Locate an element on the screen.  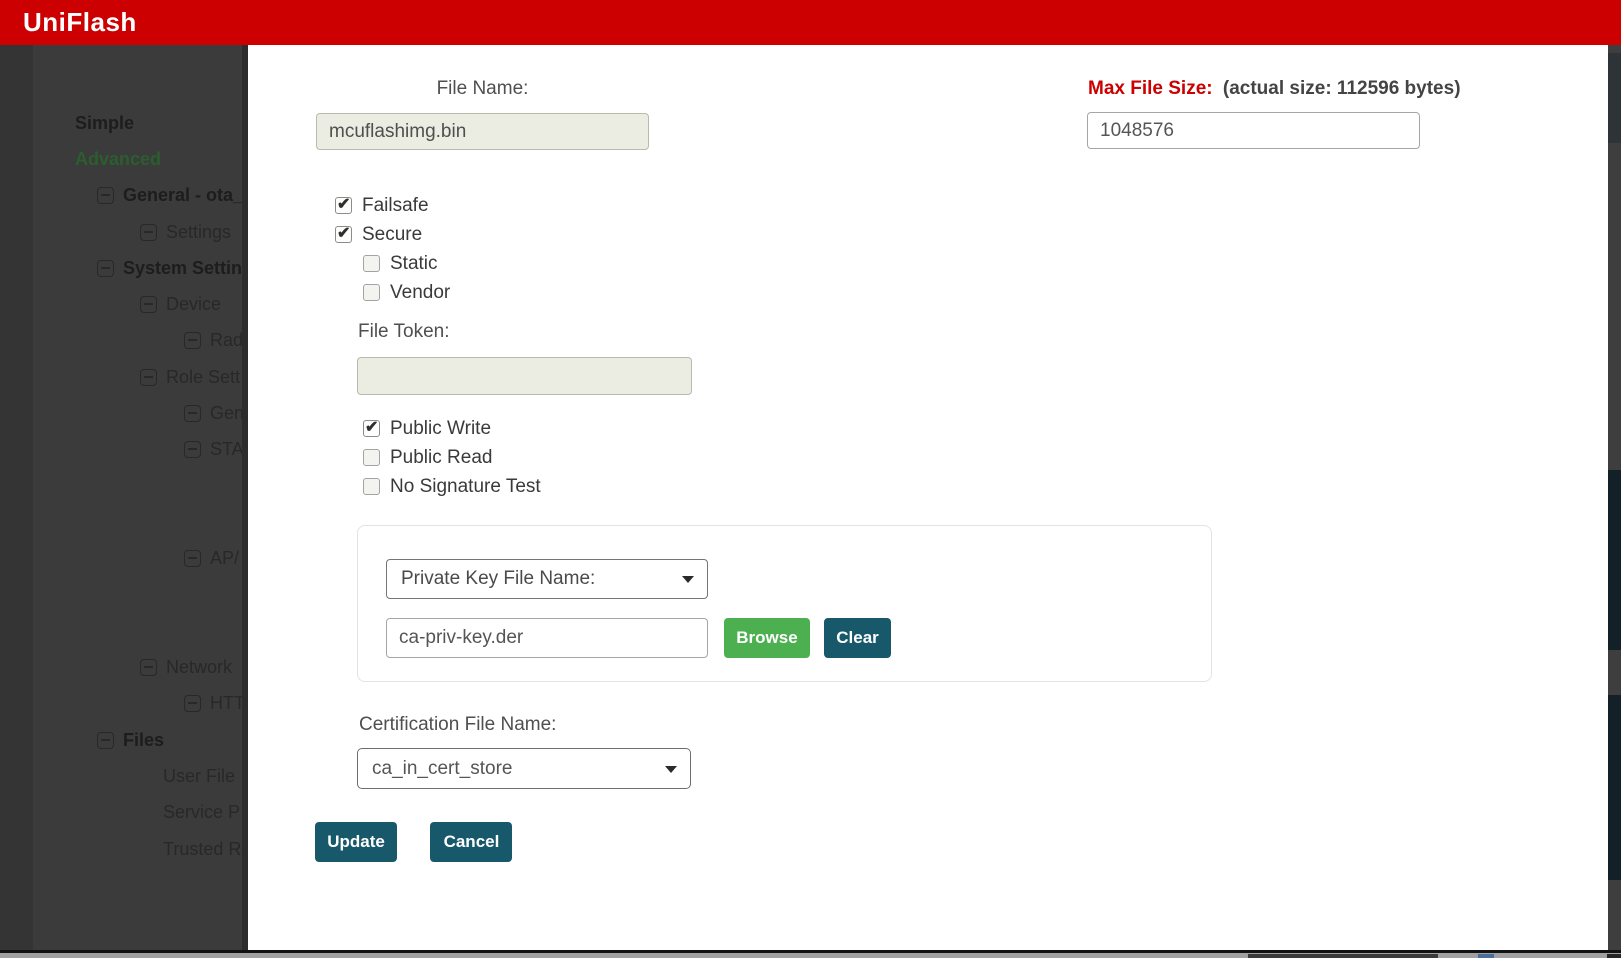
sidebar-item: AP/ is located at coordinates (121, 559).